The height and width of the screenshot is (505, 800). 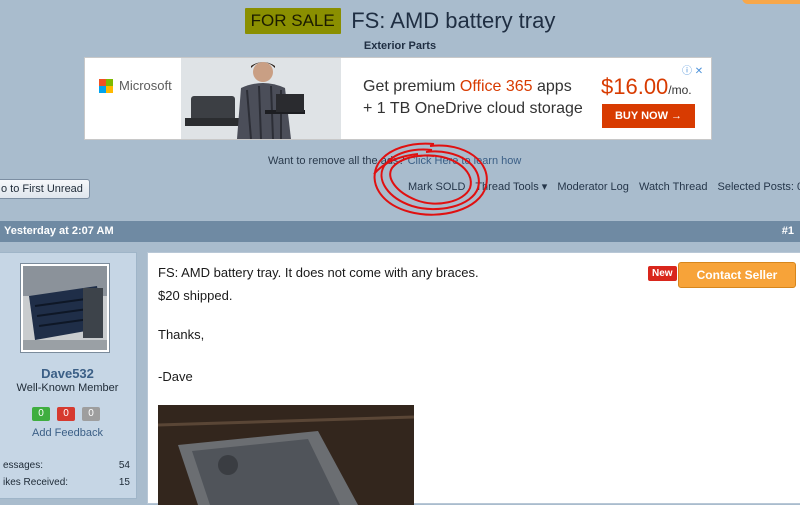 I want to click on stat-messages-value: 54, so click(x=124, y=465).